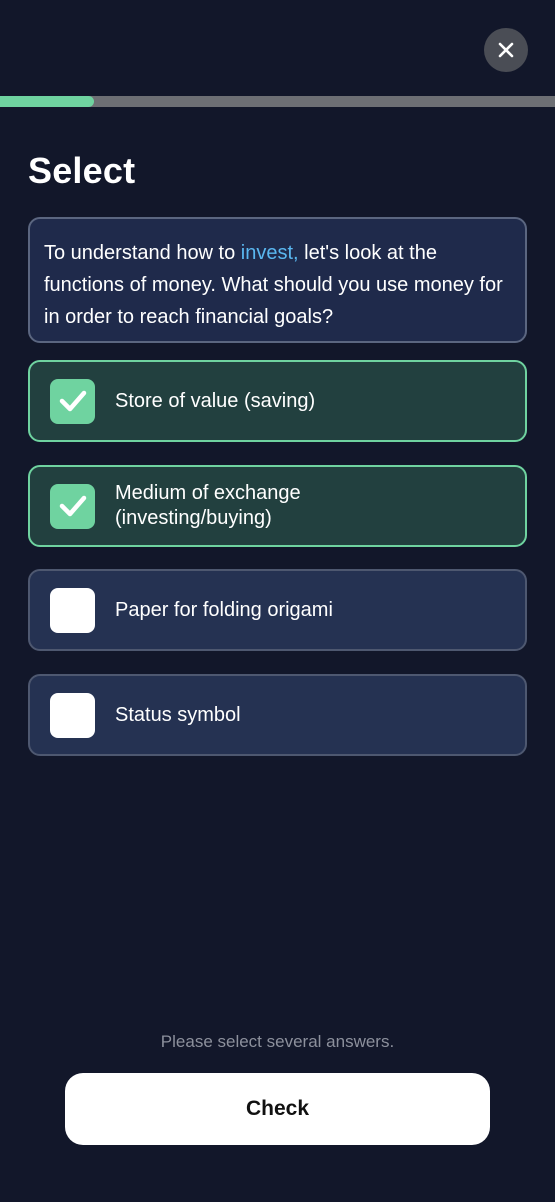 This screenshot has width=555, height=1202. What do you see at coordinates (208, 505) in the screenshot?
I see `option-label: Medium of exchange (investing/buying)` at bounding box center [208, 505].